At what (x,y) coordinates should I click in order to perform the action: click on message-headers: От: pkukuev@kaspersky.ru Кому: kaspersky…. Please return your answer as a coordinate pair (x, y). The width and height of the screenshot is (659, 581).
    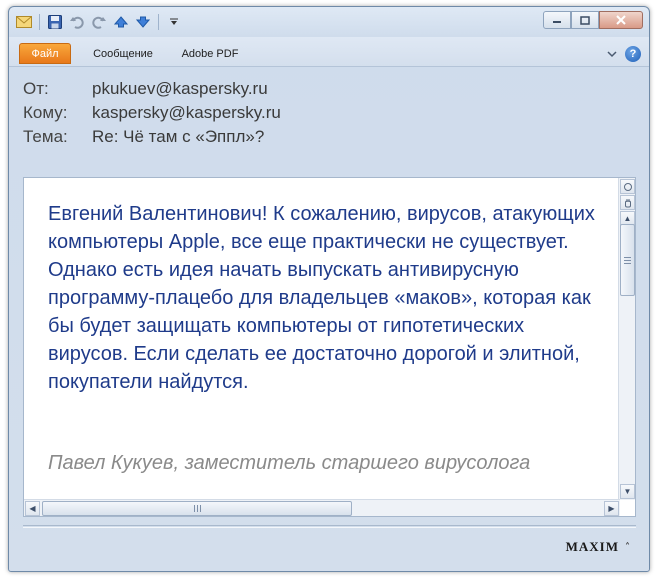
    Looking at the image, I should click on (152, 113).